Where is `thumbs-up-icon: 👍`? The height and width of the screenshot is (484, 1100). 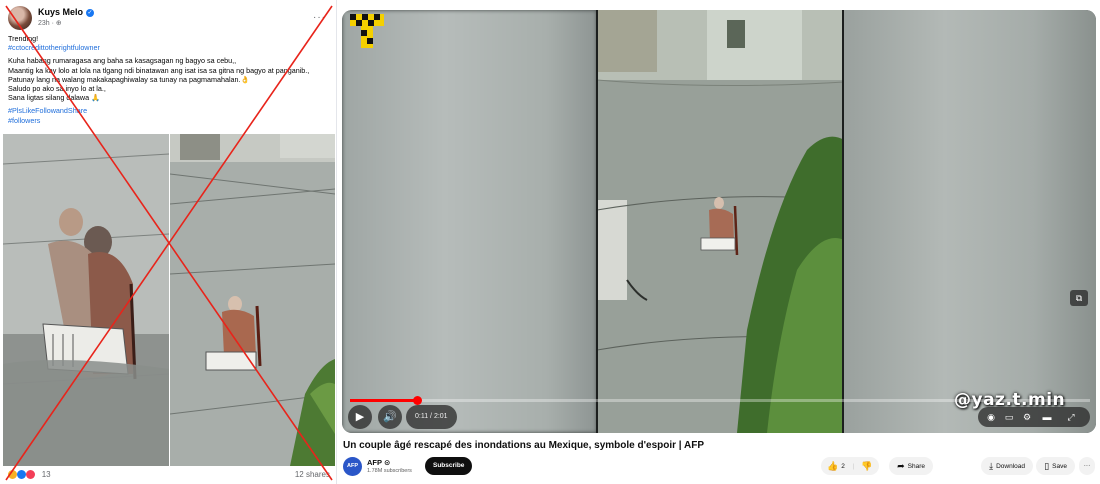 thumbs-up-icon: 👍 is located at coordinates (833, 466).